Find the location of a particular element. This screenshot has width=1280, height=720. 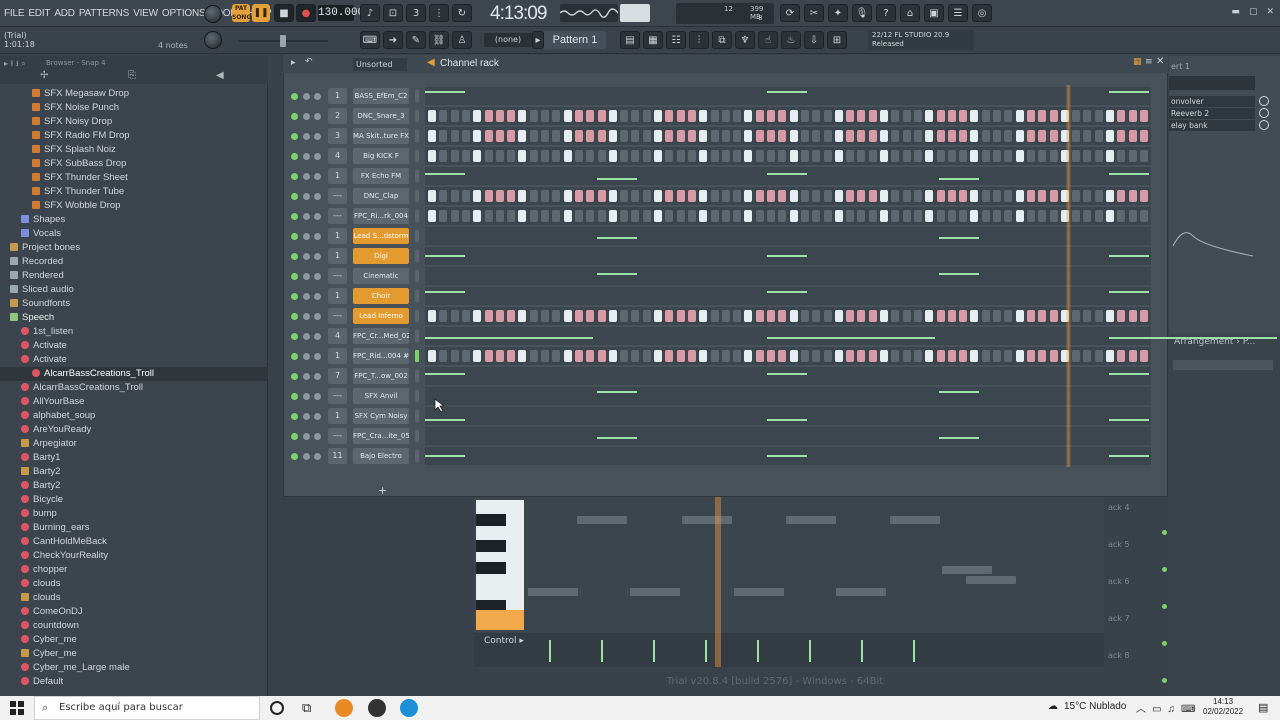

pattern-prev-icon: ▸ is located at coordinates (538, 40).